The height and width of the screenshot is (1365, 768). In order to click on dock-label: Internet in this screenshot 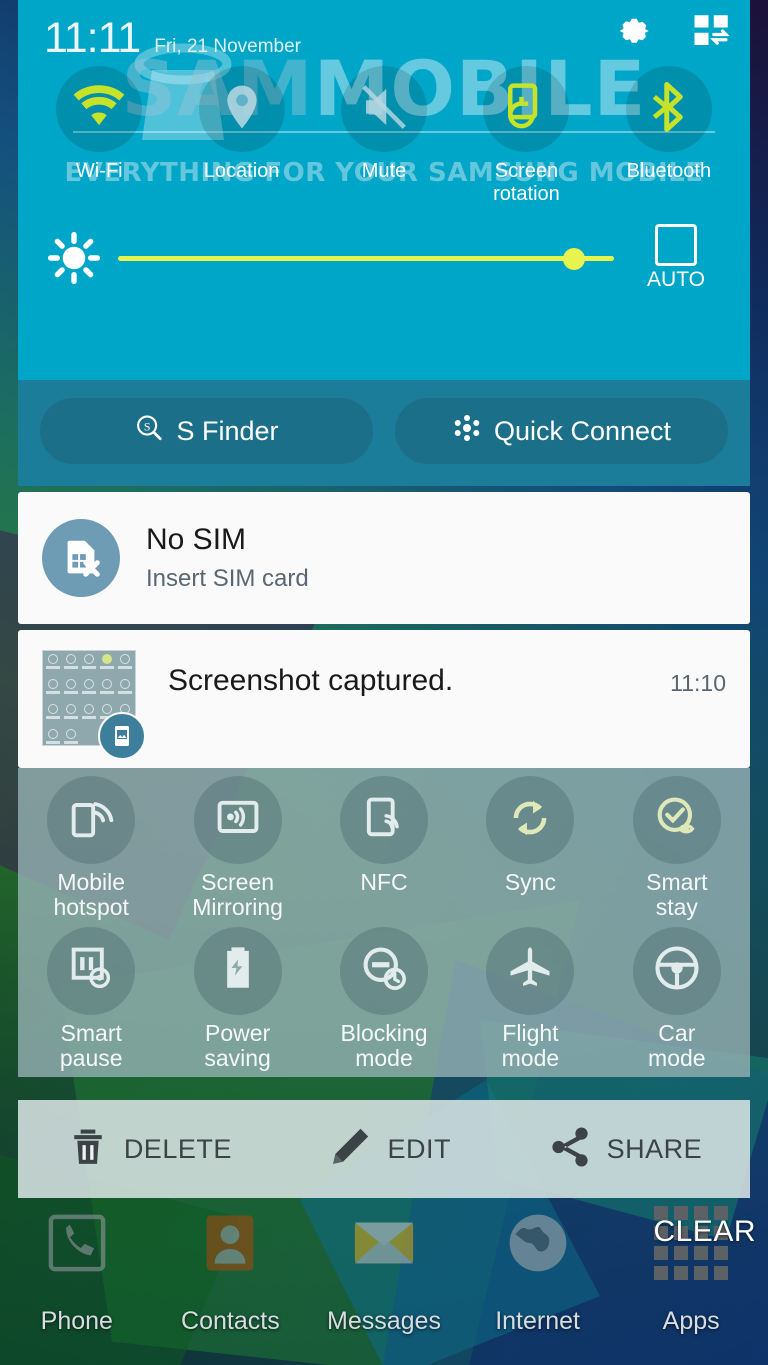, I will do `click(537, 1321)`.